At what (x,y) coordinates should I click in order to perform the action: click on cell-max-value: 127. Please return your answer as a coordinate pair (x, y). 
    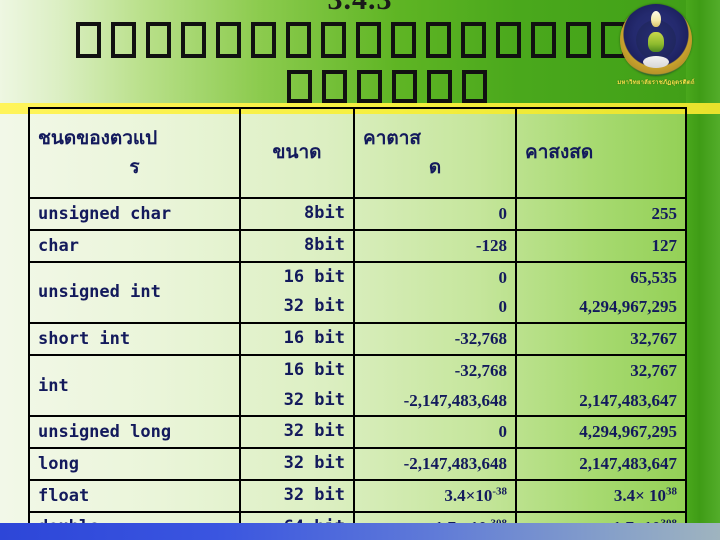
    Looking at the image, I should click on (601, 245).